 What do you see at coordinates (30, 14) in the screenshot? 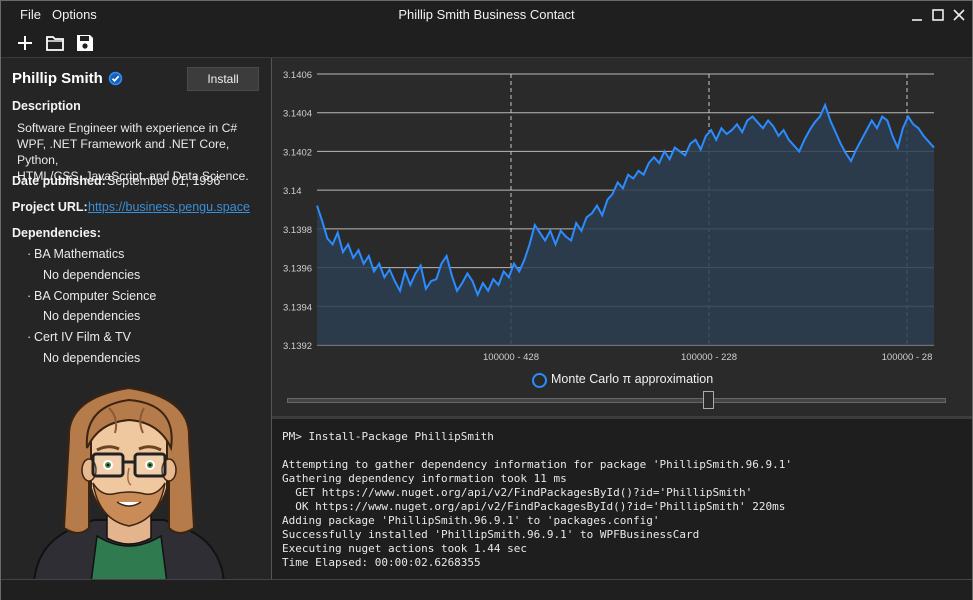
I see `menu-file: File` at bounding box center [30, 14].